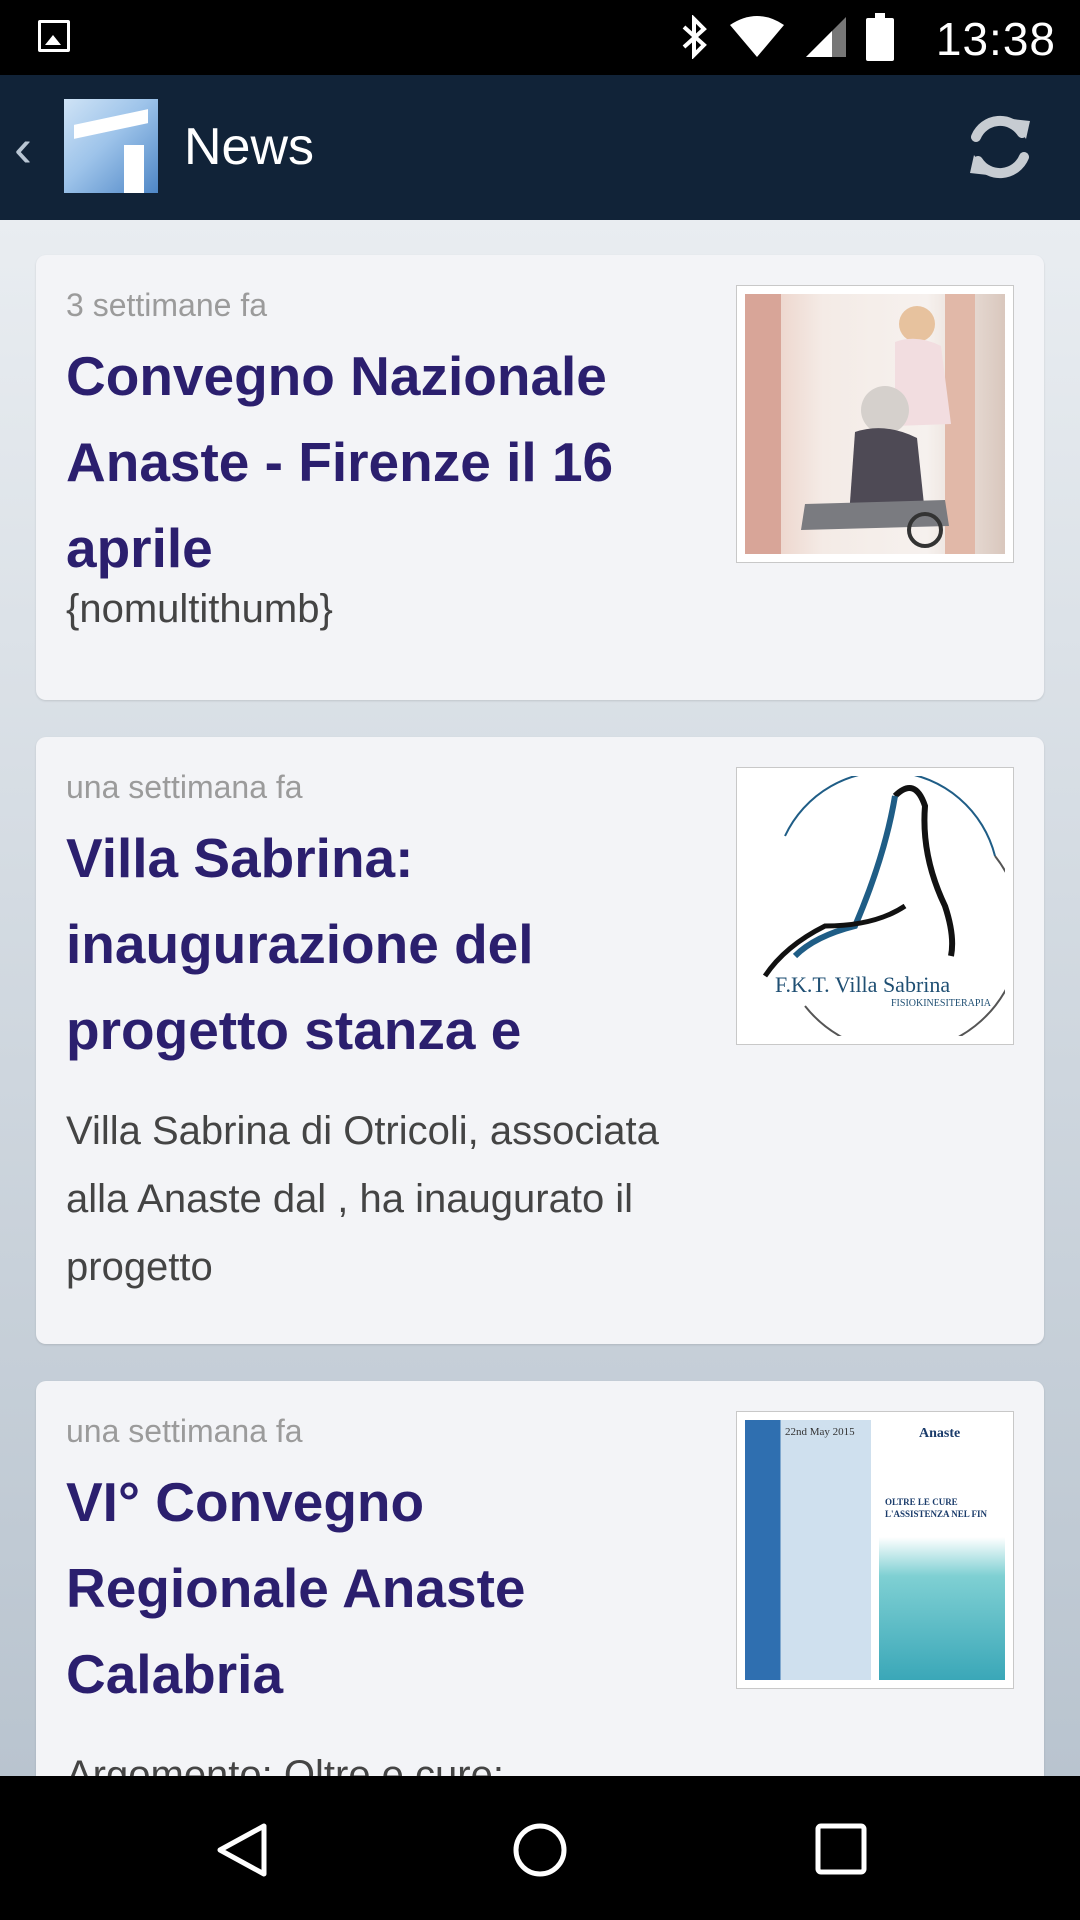 This screenshot has height=1920, width=1080. Describe the element at coordinates (166, 305) in the screenshot. I see `news-time: 3 settimane fa` at that location.